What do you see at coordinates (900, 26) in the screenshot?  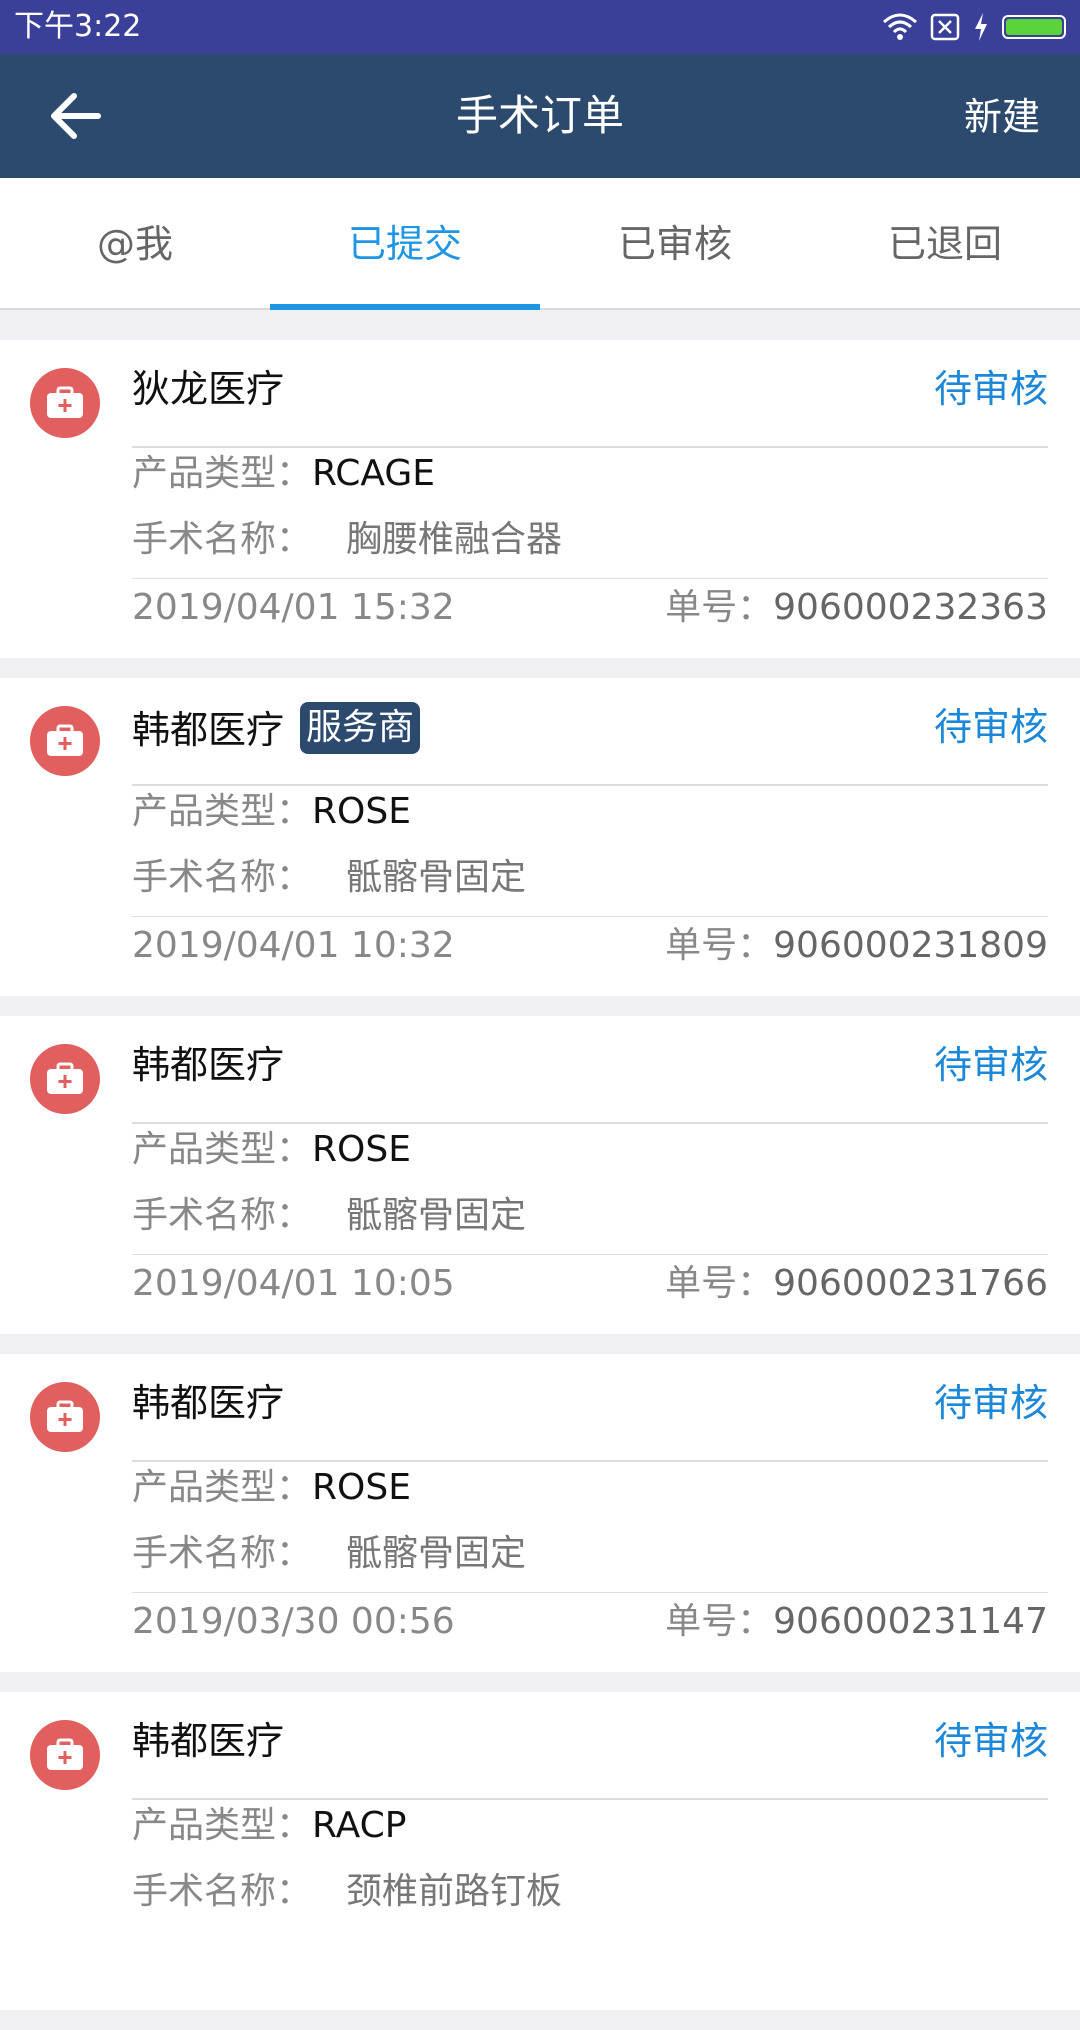 I see `wifi-icon` at bounding box center [900, 26].